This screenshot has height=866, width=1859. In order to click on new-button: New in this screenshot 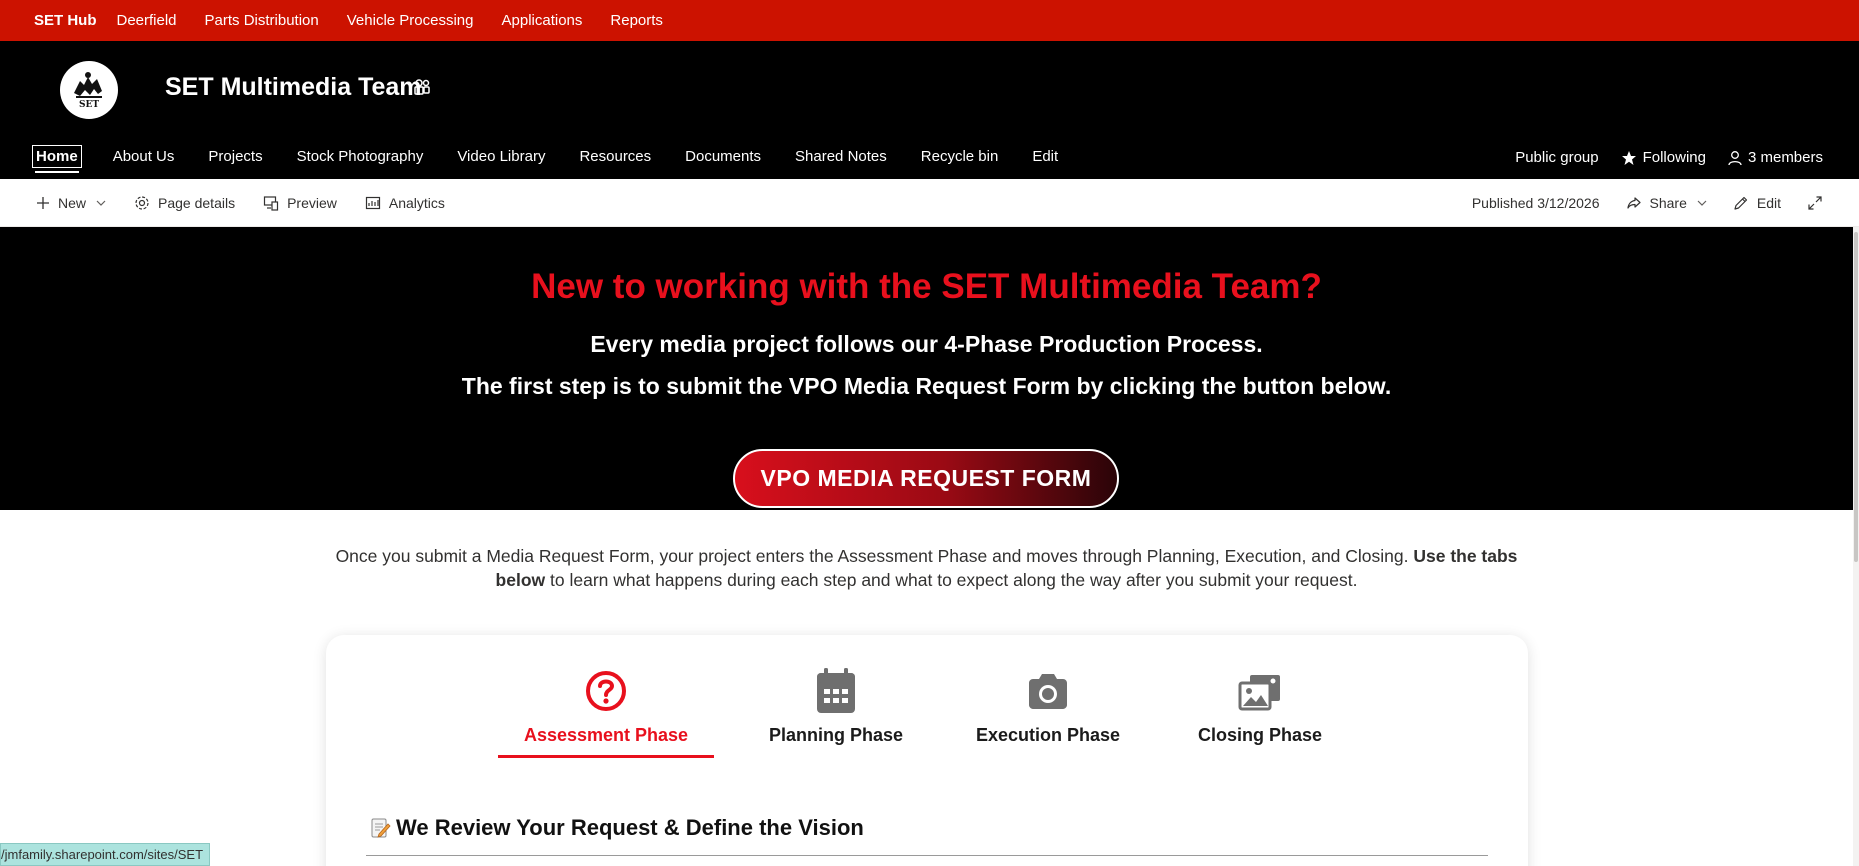, I will do `click(71, 203)`.